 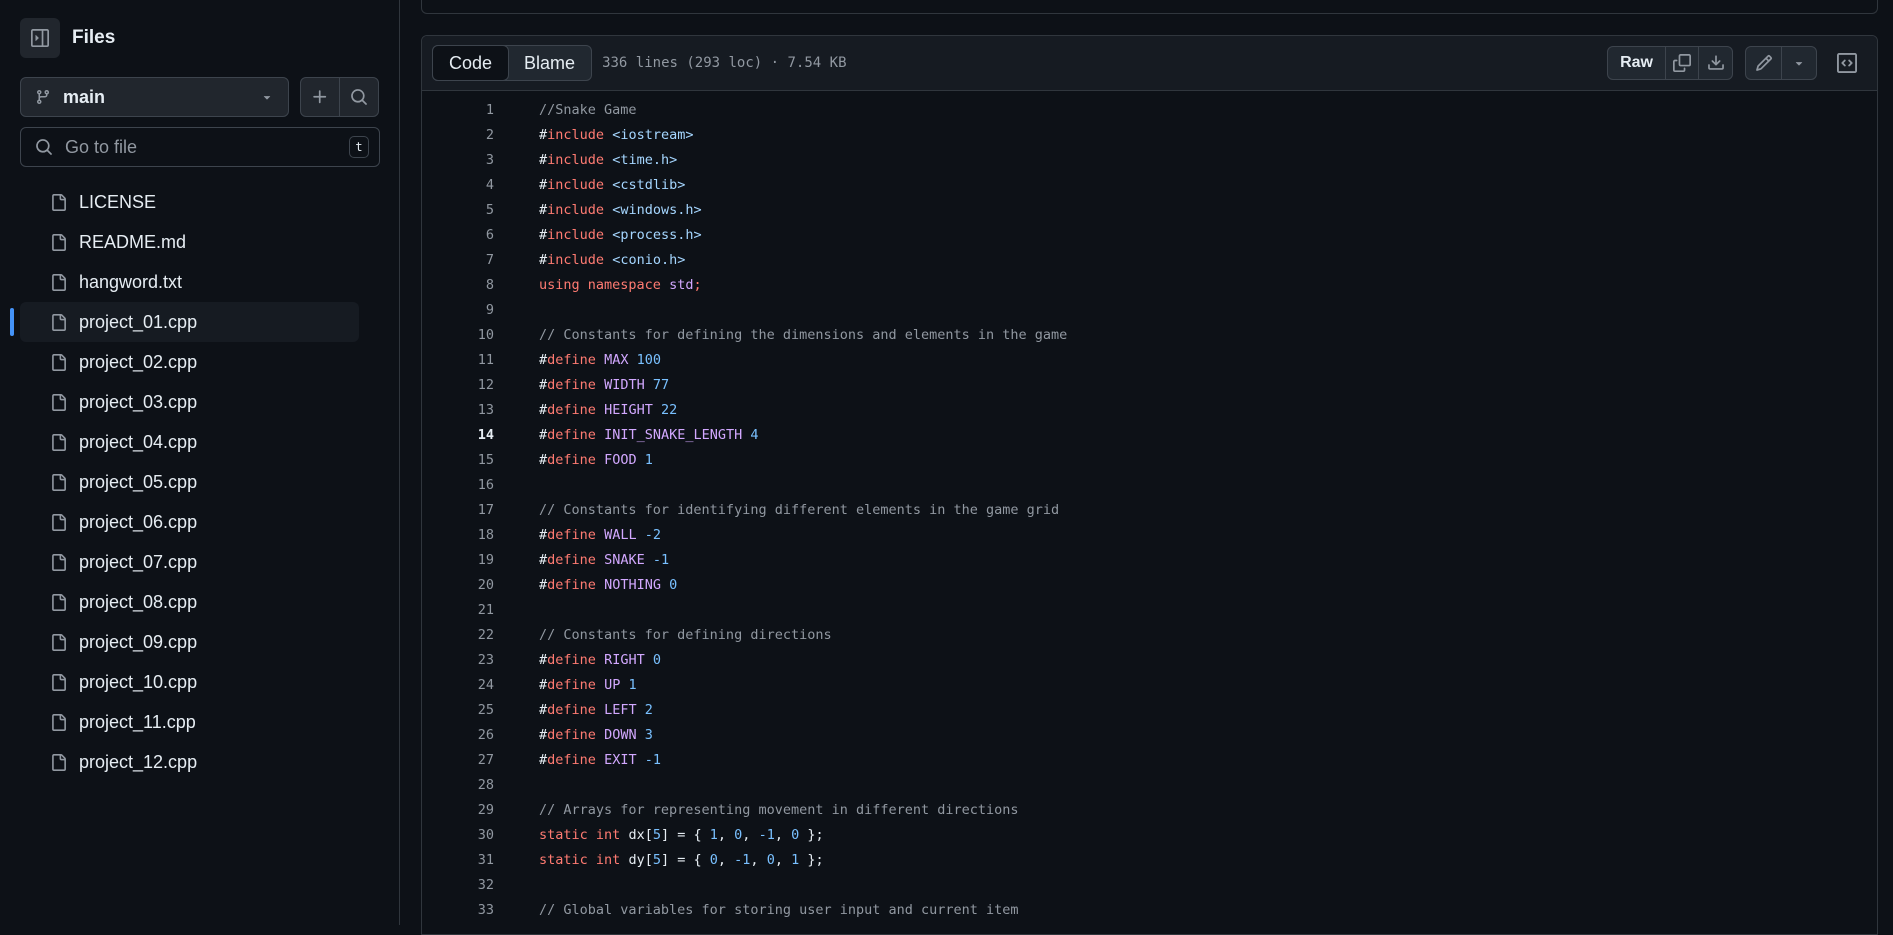 I want to click on raw-button: Raw, so click(x=1637, y=63).